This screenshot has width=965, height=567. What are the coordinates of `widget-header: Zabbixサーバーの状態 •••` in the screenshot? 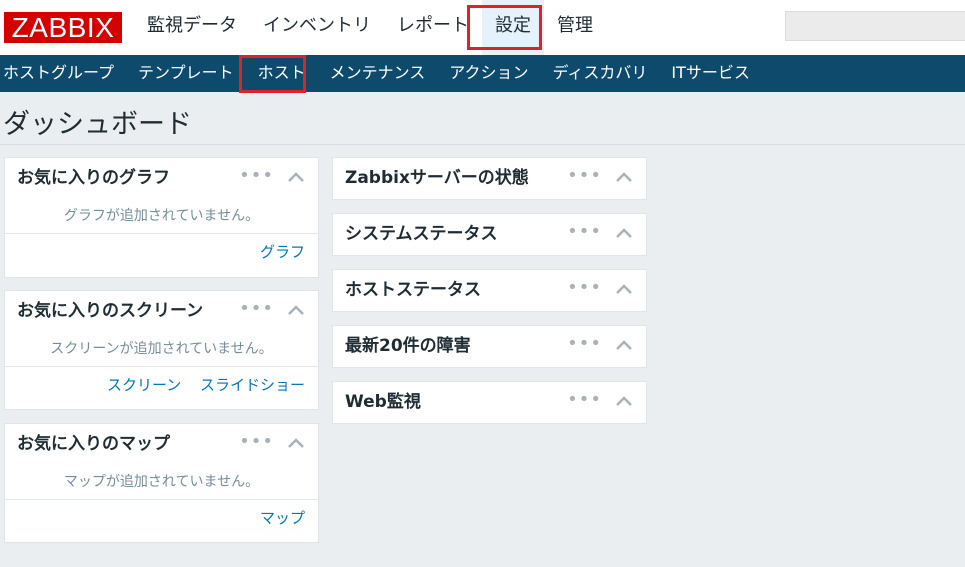 It's located at (489, 178).